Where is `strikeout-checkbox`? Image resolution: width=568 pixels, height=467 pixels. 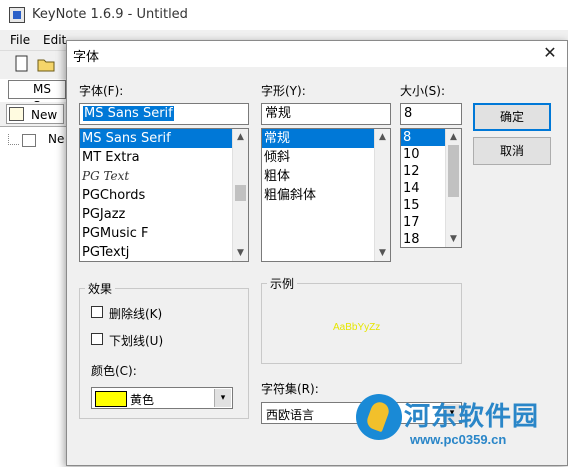 strikeout-checkbox is located at coordinates (97, 312).